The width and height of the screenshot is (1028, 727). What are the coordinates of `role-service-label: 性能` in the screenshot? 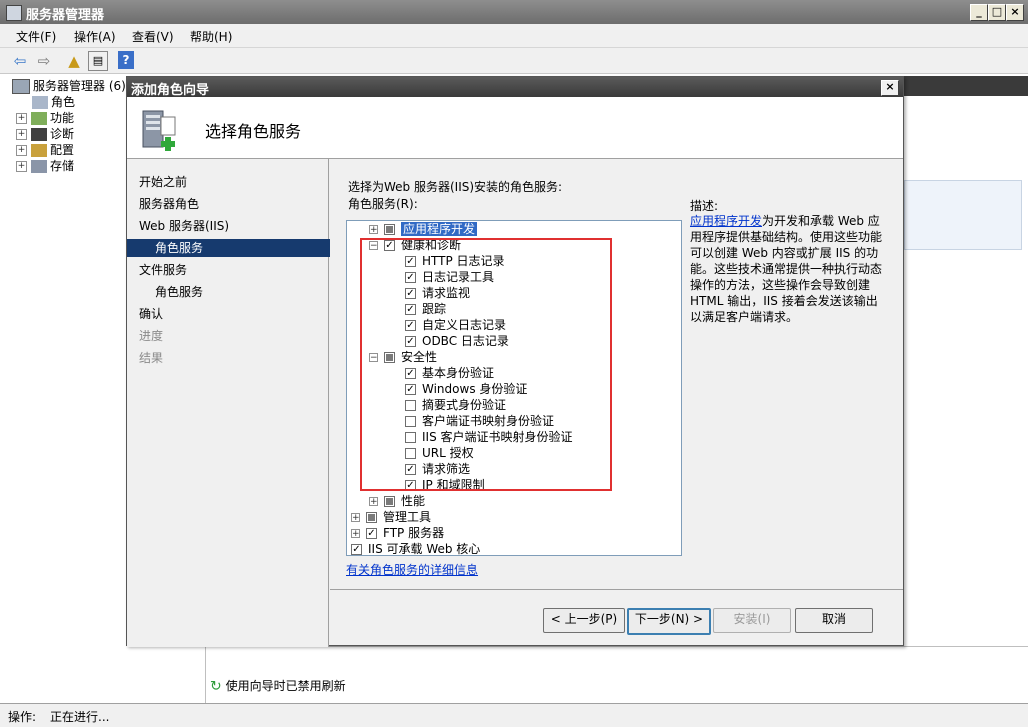 It's located at (413, 501).